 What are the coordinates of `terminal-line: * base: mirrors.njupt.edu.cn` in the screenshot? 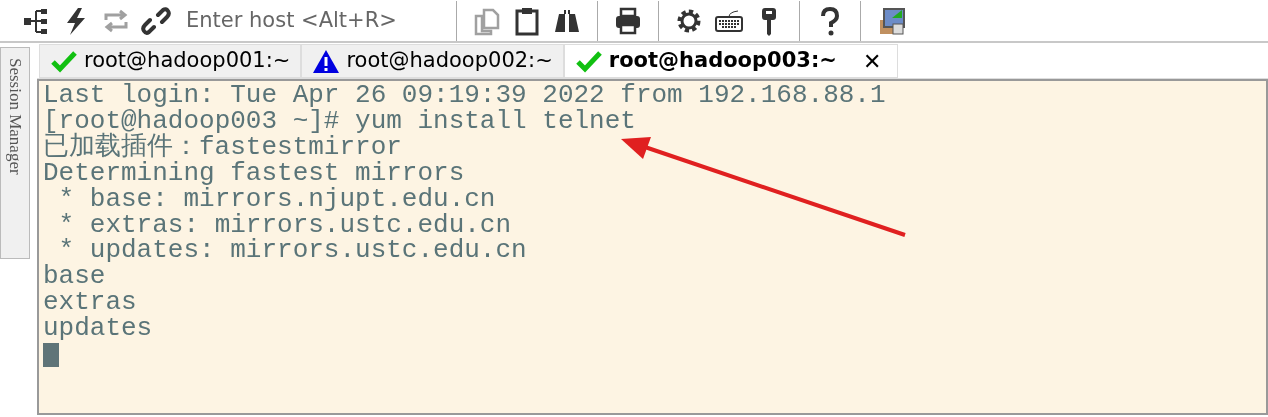 It's located at (277, 199).